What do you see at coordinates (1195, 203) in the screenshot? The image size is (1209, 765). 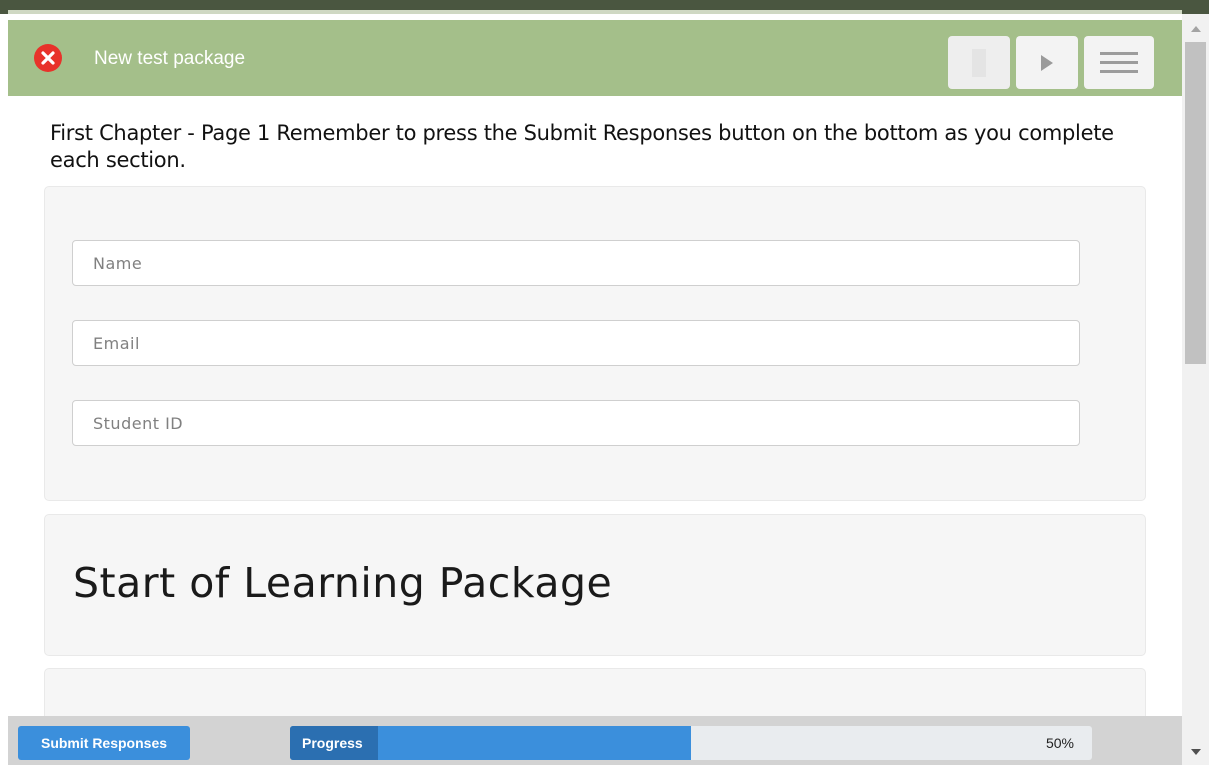 I see `scroll-thumb` at bounding box center [1195, 203].